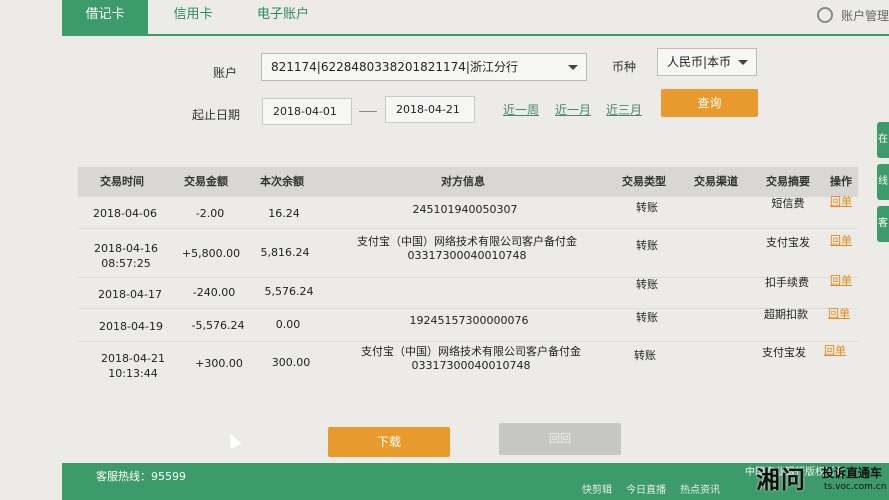 The width and height of the screenshot is (889, 500). I want to click on watermark-text: 投诉直通车, so click(852, 473).